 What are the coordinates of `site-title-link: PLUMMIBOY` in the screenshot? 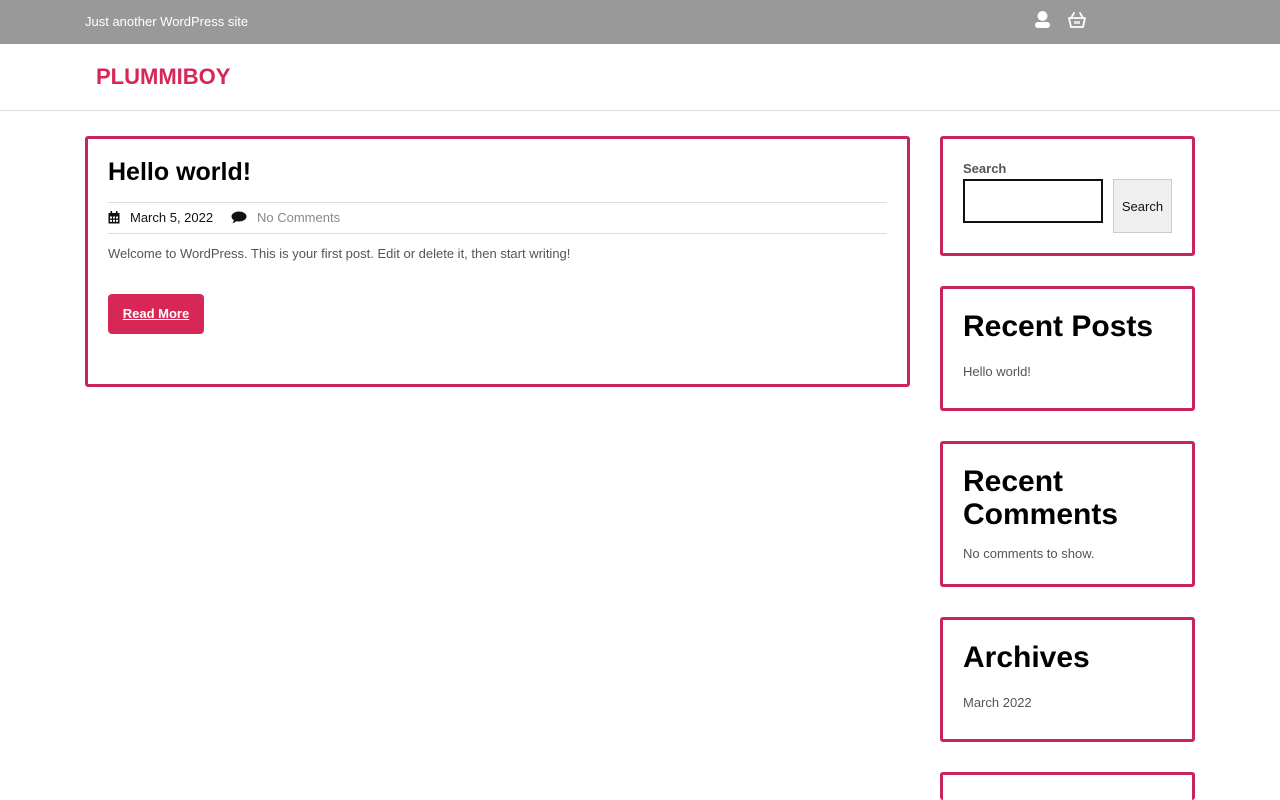 It's located at (163, 77).